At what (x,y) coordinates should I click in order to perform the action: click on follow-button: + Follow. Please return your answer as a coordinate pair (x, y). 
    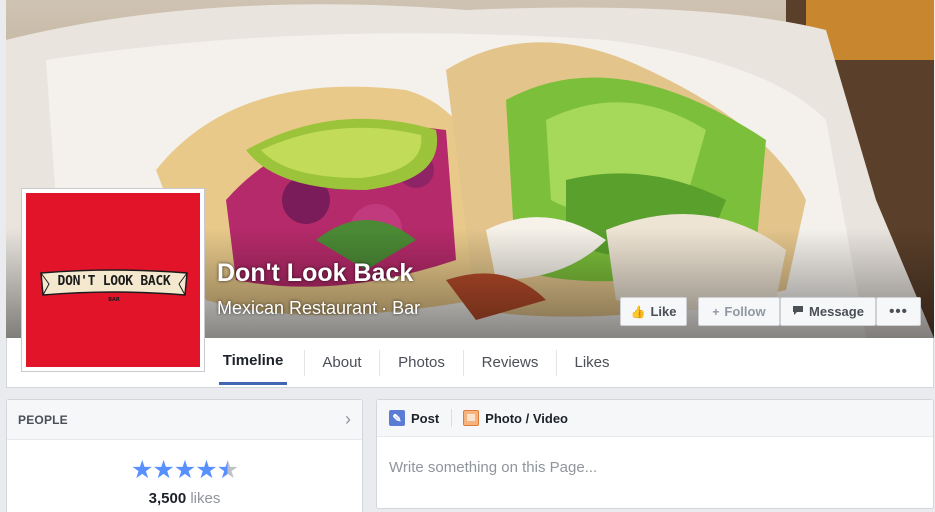
    Looking at the image, I should click on (739, 311).